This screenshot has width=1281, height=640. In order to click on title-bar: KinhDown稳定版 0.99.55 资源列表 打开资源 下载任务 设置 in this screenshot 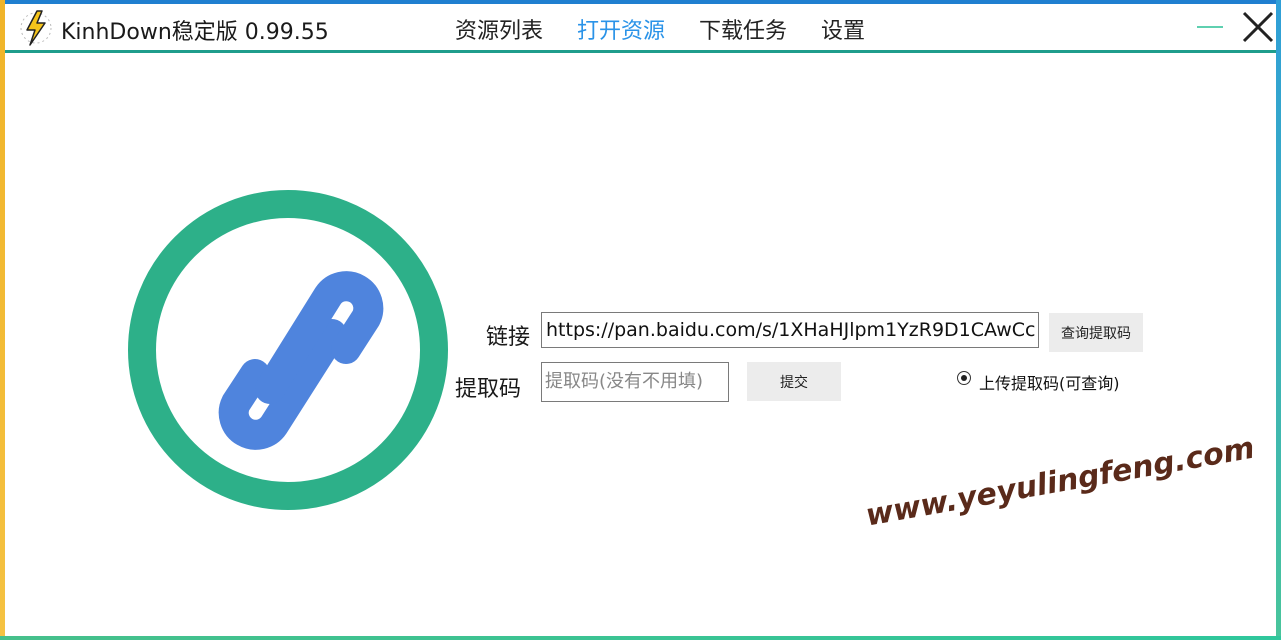, I will do `click(640, 28)`.